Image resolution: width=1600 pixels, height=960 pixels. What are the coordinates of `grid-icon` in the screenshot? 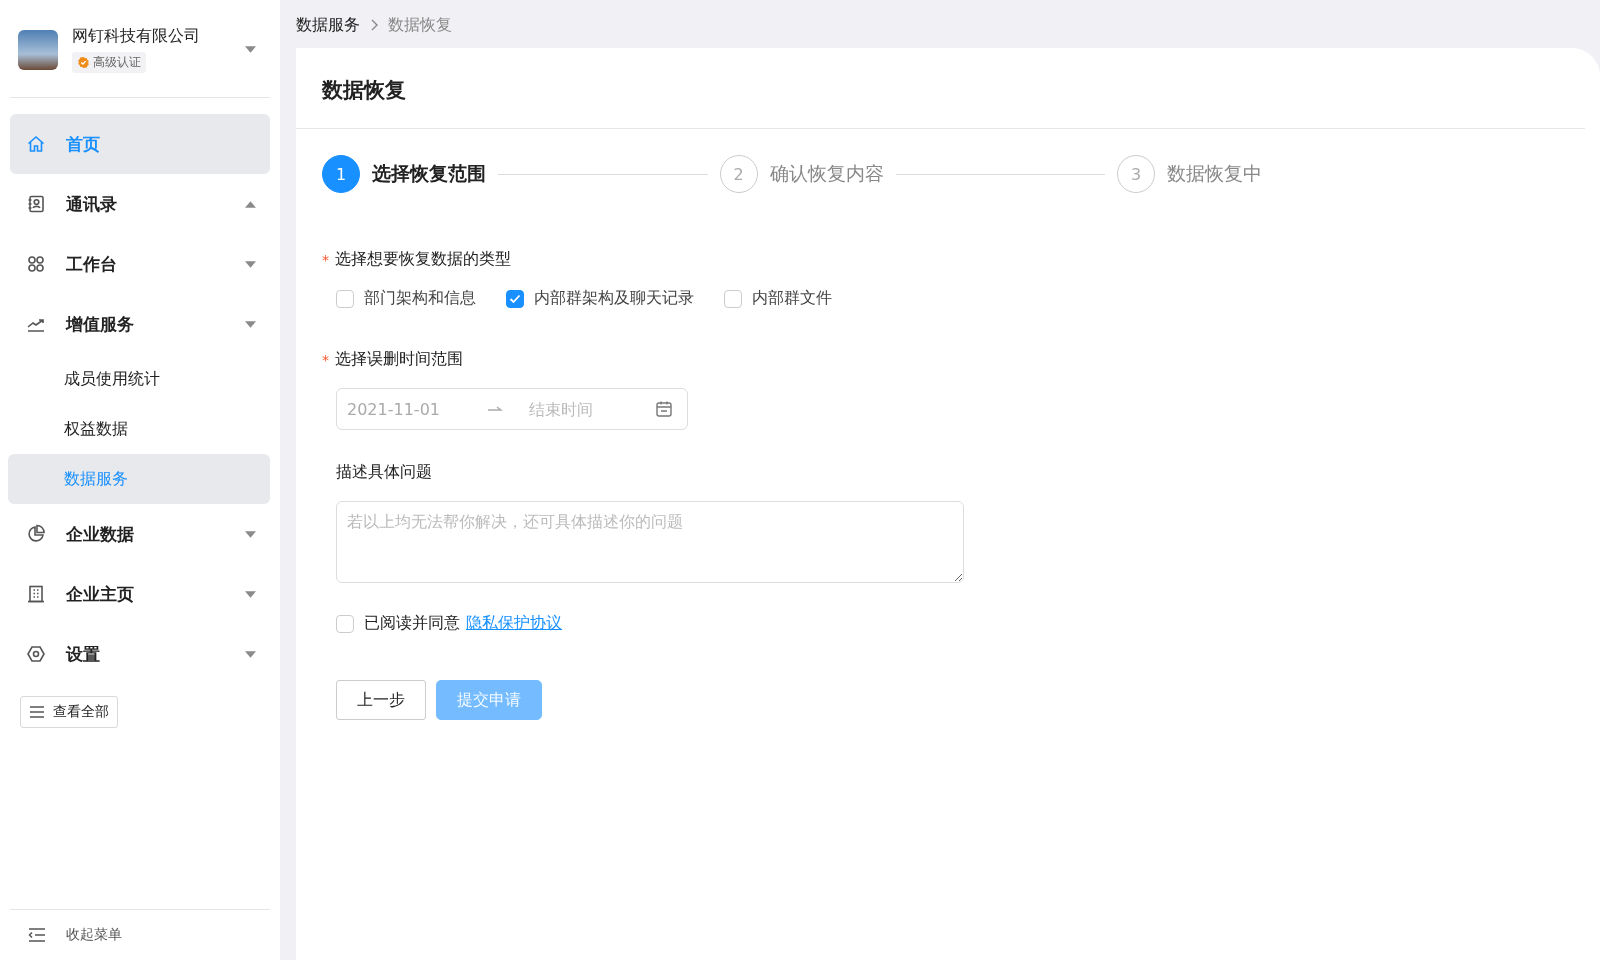 It's located at (36, 264).